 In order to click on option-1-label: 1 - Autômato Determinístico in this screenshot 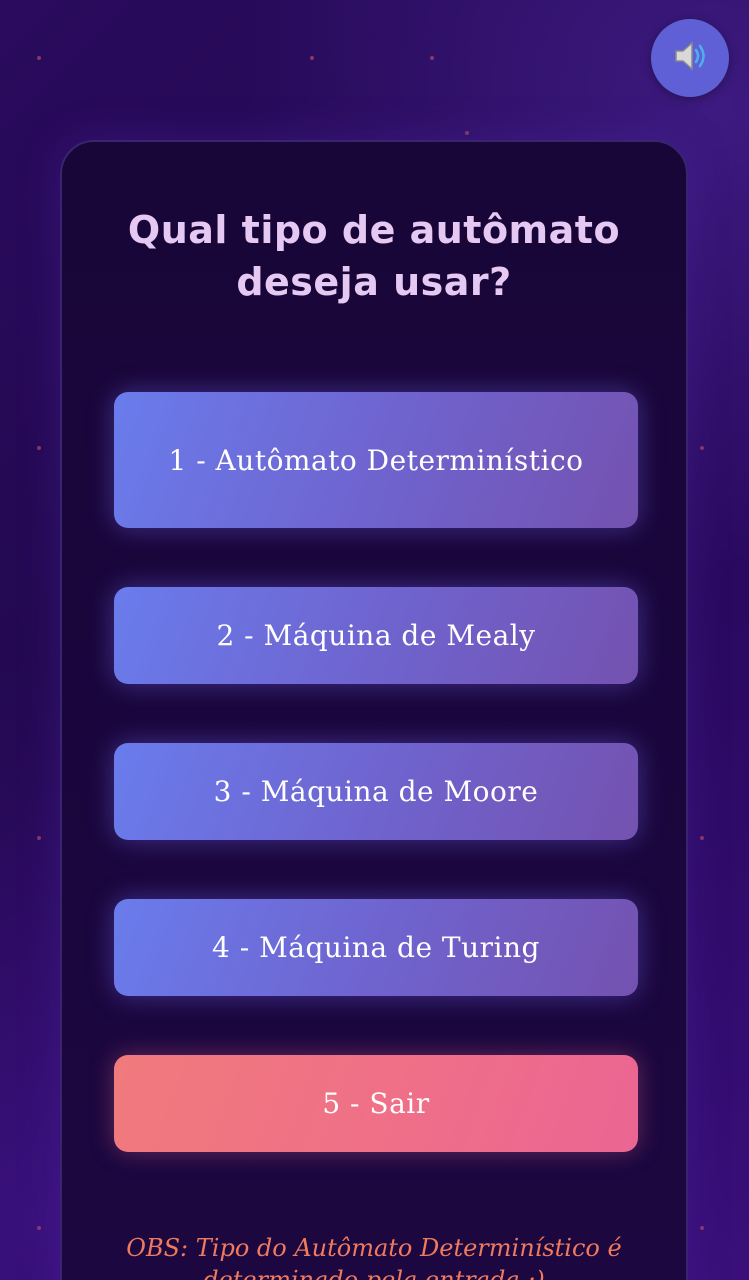, I will do `click(376, 460)`.